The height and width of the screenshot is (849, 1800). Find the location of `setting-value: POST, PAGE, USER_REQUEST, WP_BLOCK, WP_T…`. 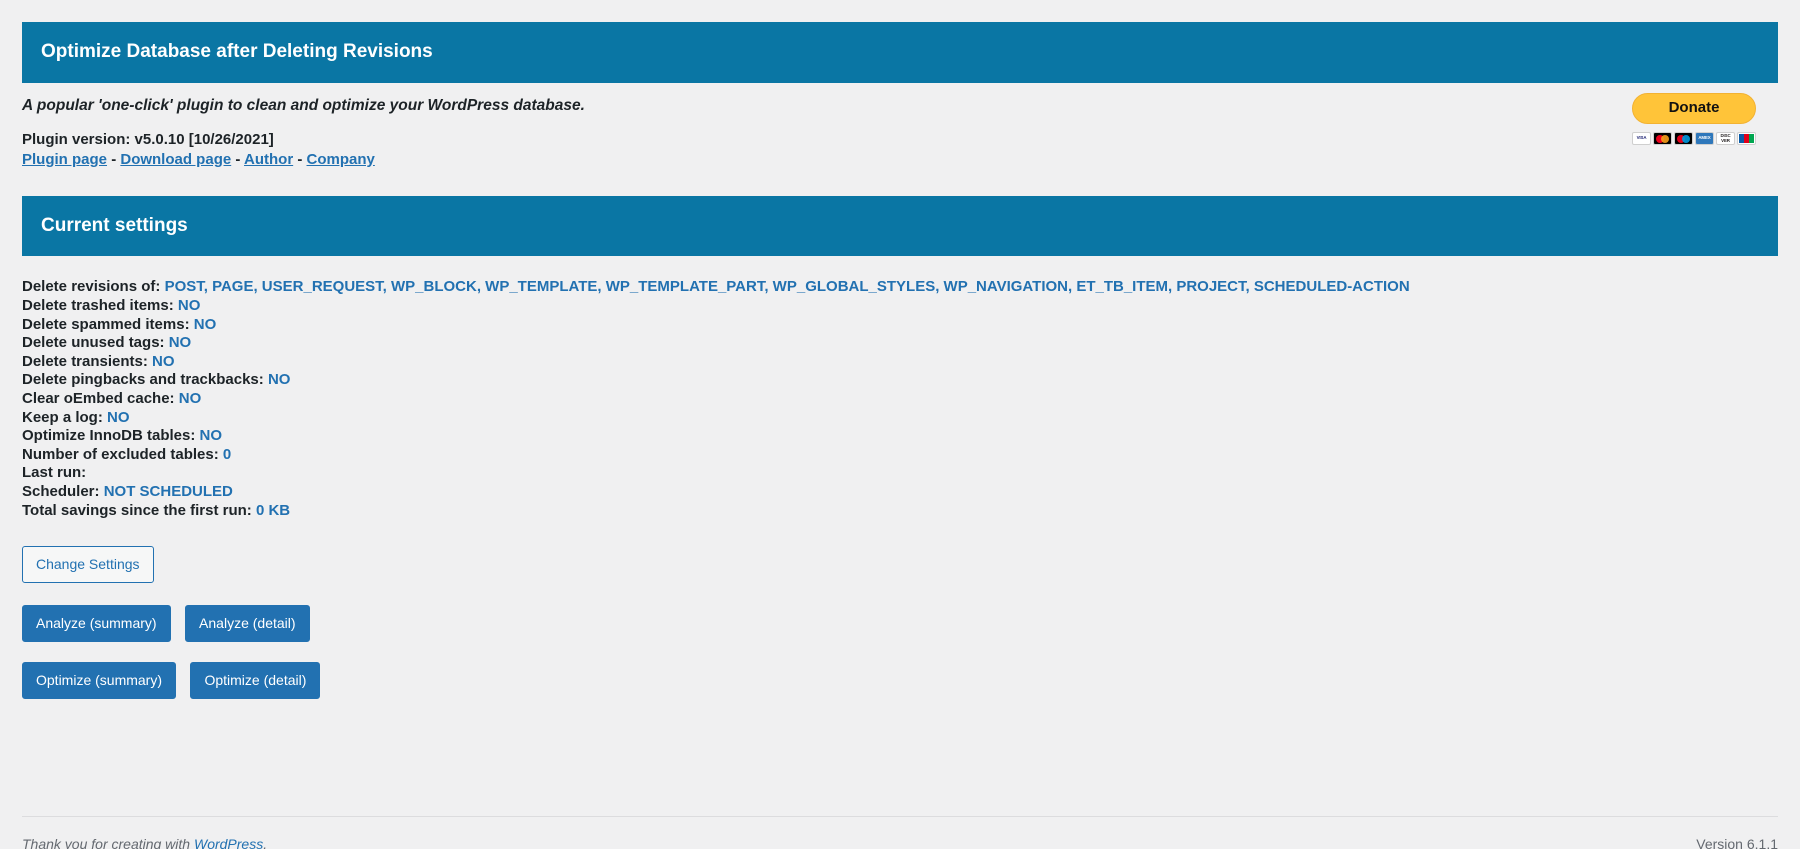

setting-value: POST, PAGE, USER_REQUEST, WP_BLOCK, WP_T… is located at coordinates (787, 287).